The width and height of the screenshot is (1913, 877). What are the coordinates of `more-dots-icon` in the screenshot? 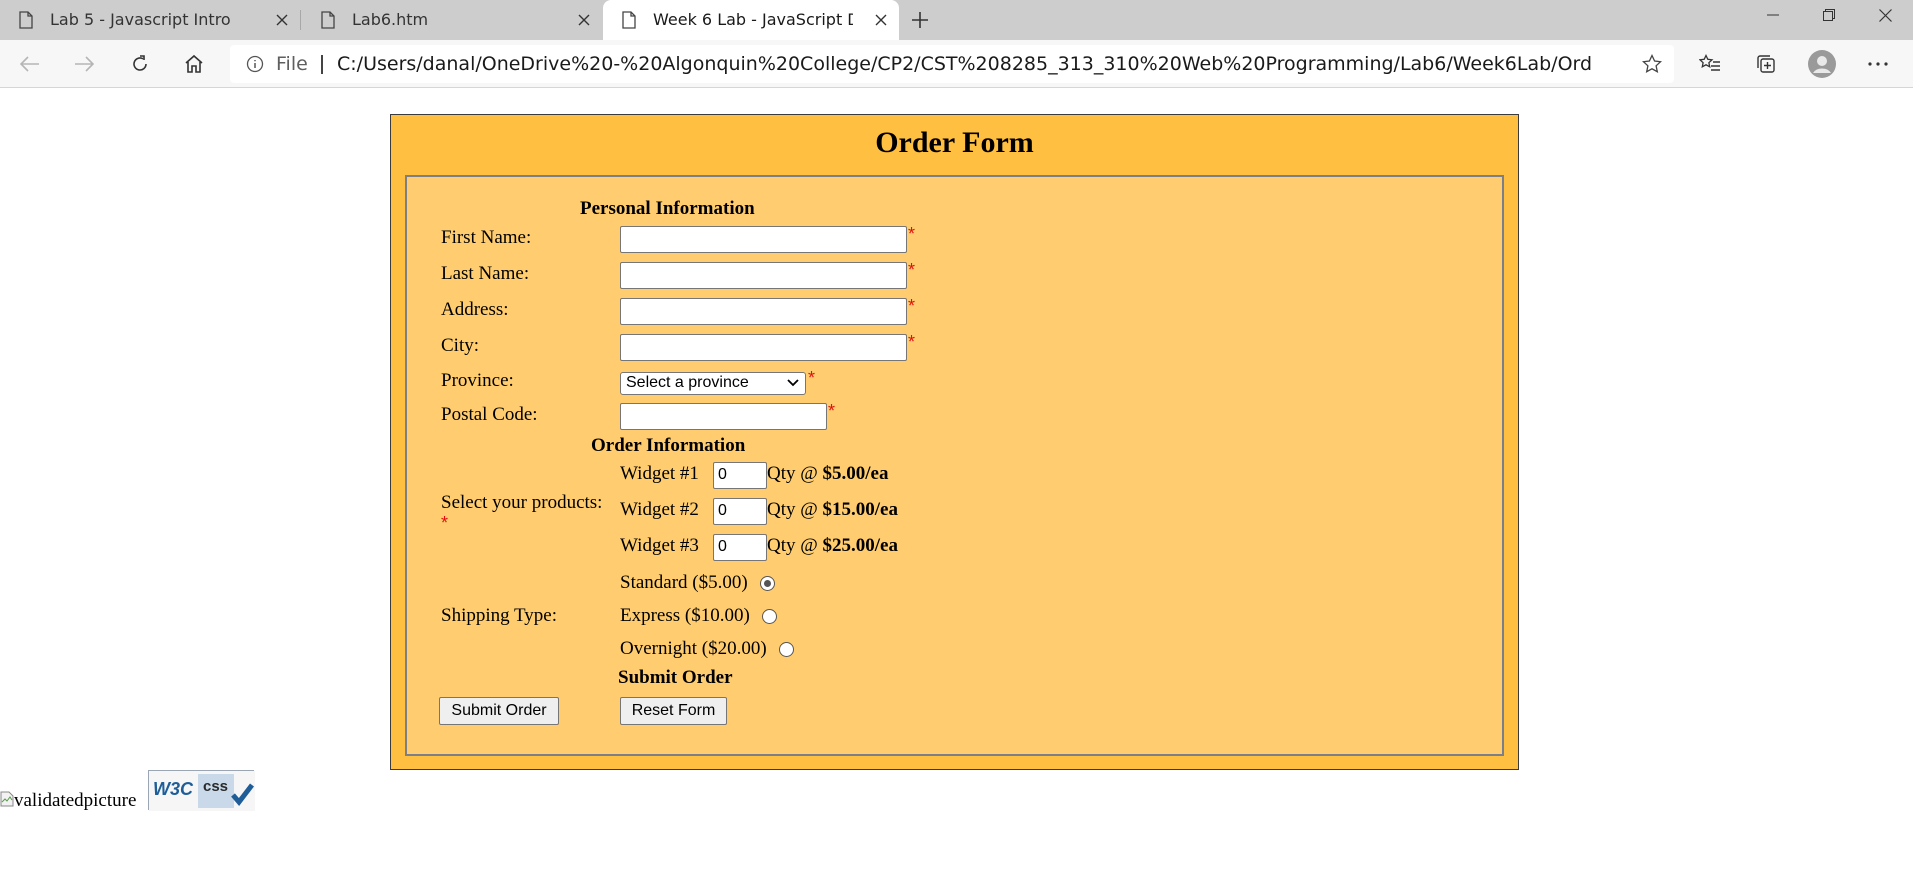 It's located at (1878, 64).